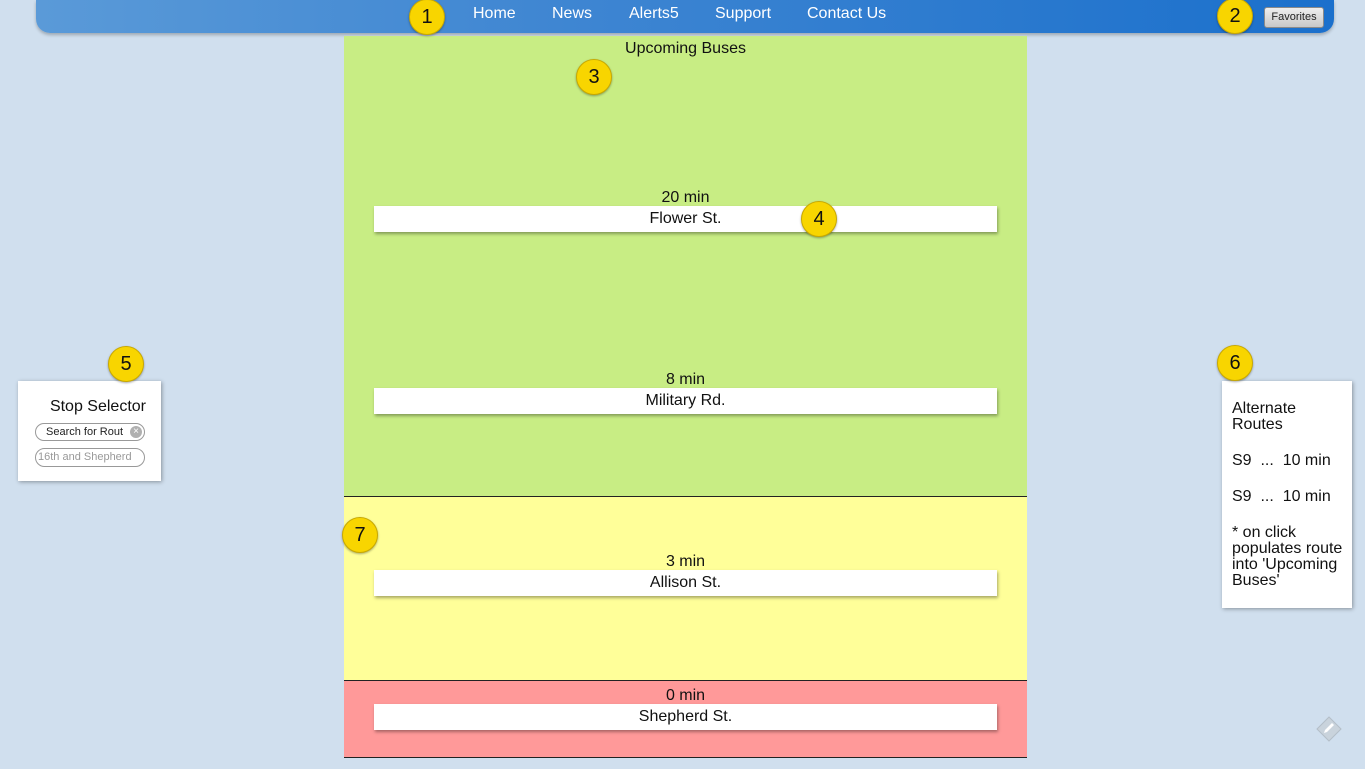  I want to click on alternate-routes-title-line2: Routes, so click(1257, 424).